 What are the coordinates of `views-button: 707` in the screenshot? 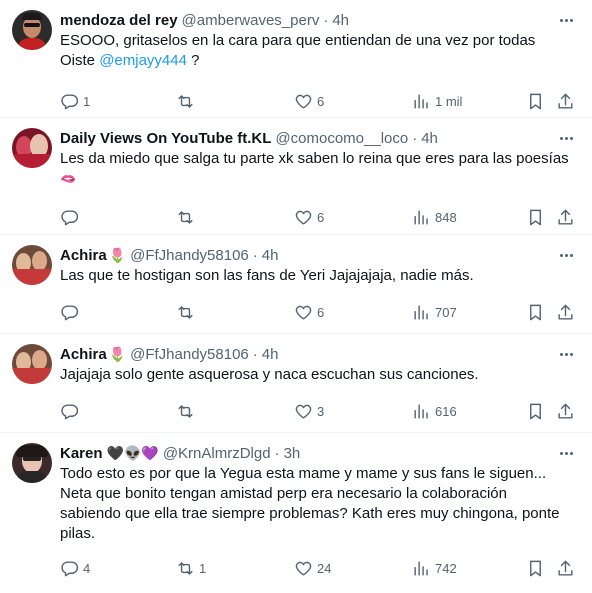 It's located at (434, 312).